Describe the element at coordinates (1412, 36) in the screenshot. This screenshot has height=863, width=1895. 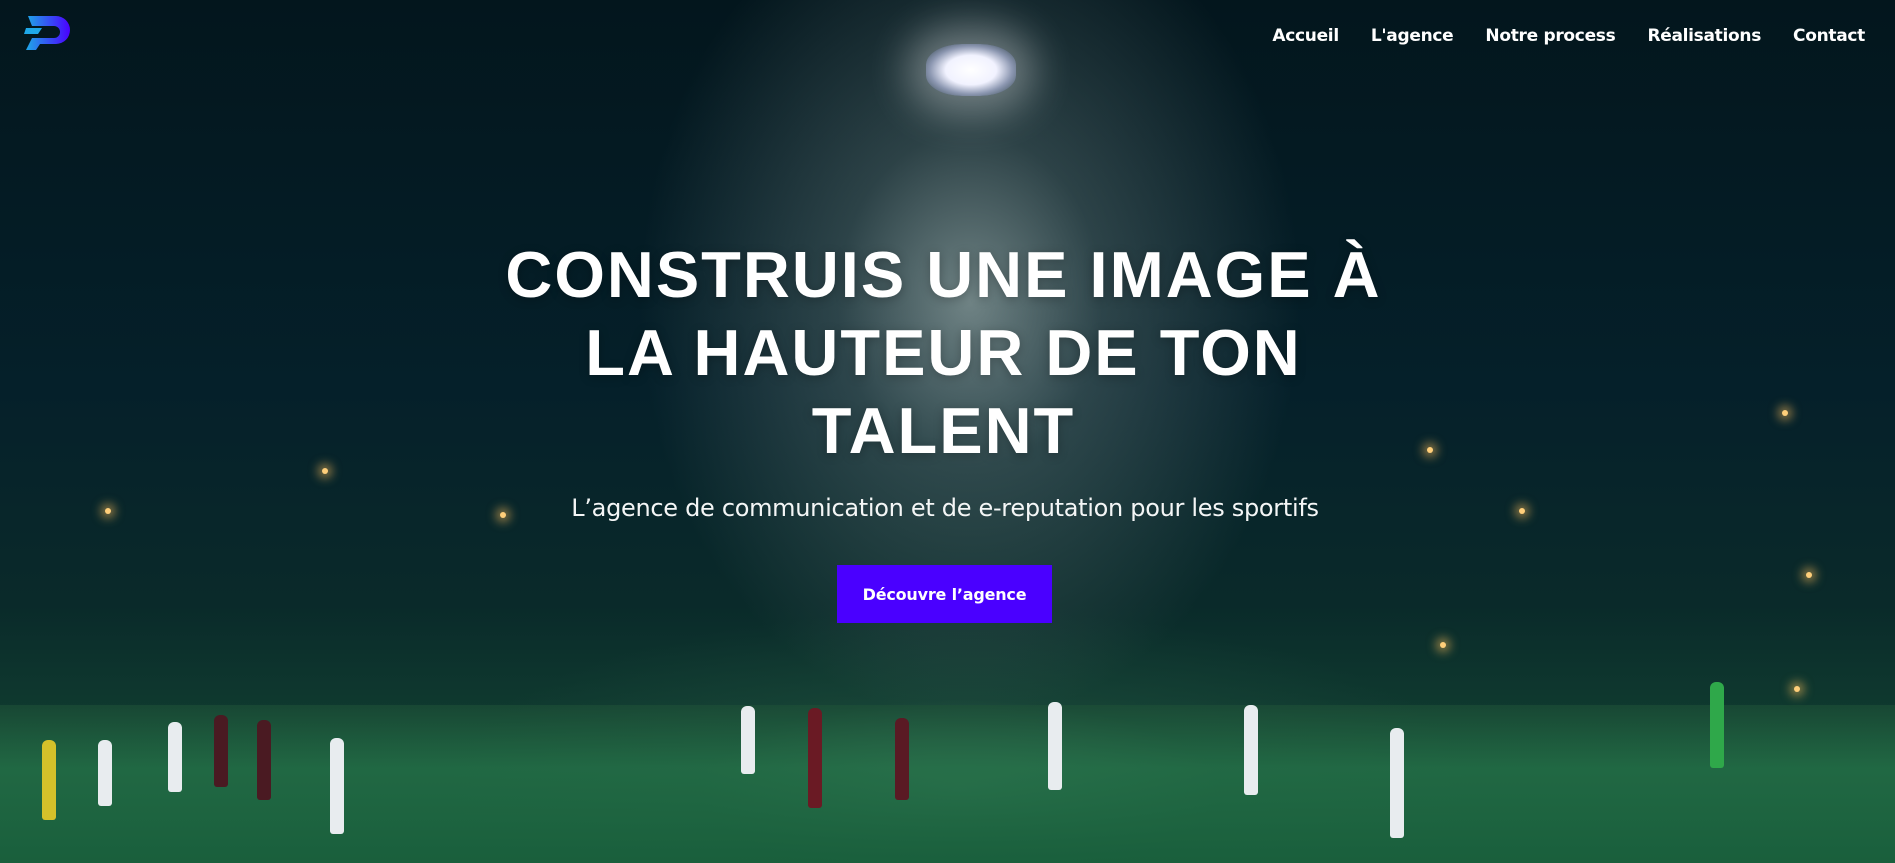
I see `nav-item-agence: L'agence` at that location.